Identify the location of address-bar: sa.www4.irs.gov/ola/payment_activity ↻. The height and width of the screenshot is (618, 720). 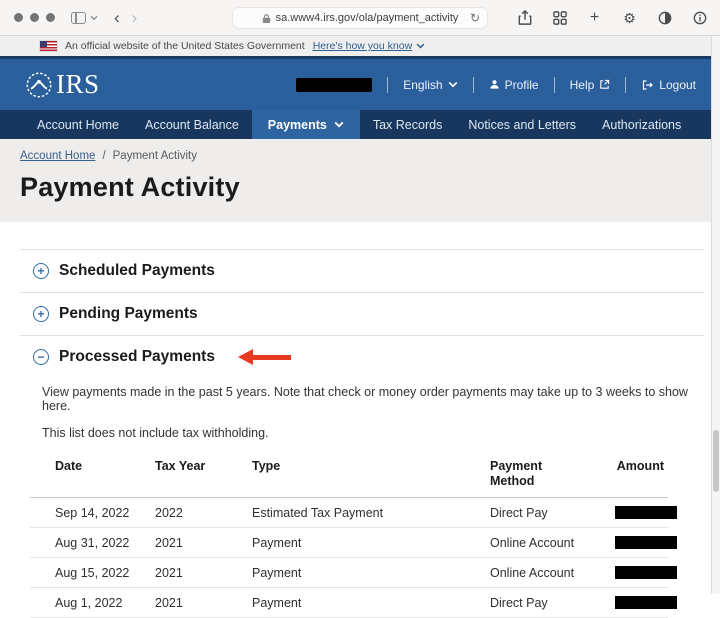
(360, 18).